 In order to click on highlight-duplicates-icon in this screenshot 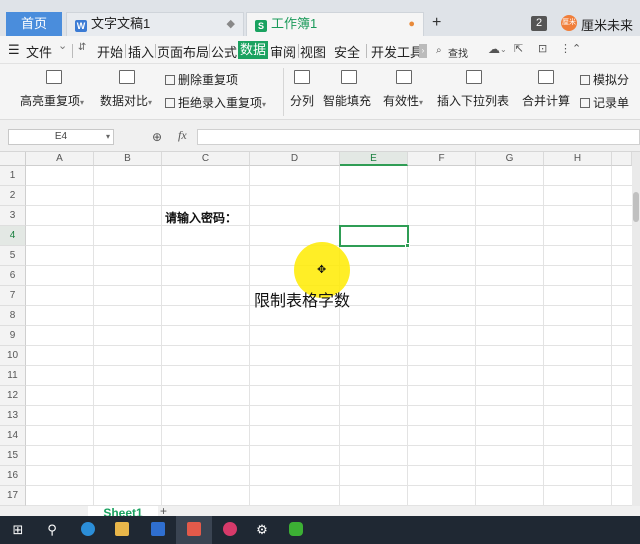, I will do `click(54, 77)`.